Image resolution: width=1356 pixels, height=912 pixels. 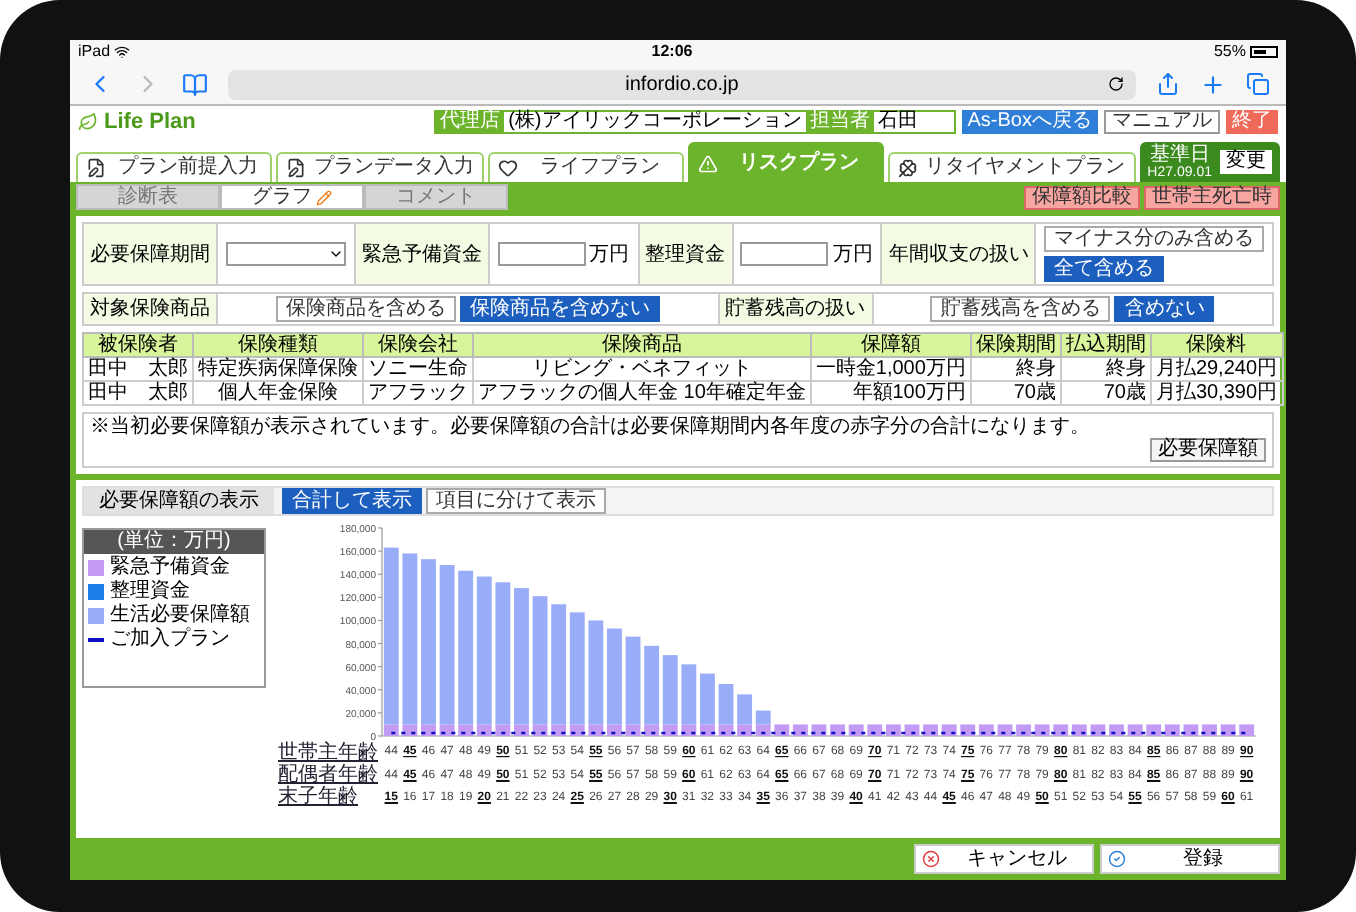 What do you see at coordinates (1229, 52) in the screenshot?
I see `battery-percent: 55%` at bounding box center [1229, 52].